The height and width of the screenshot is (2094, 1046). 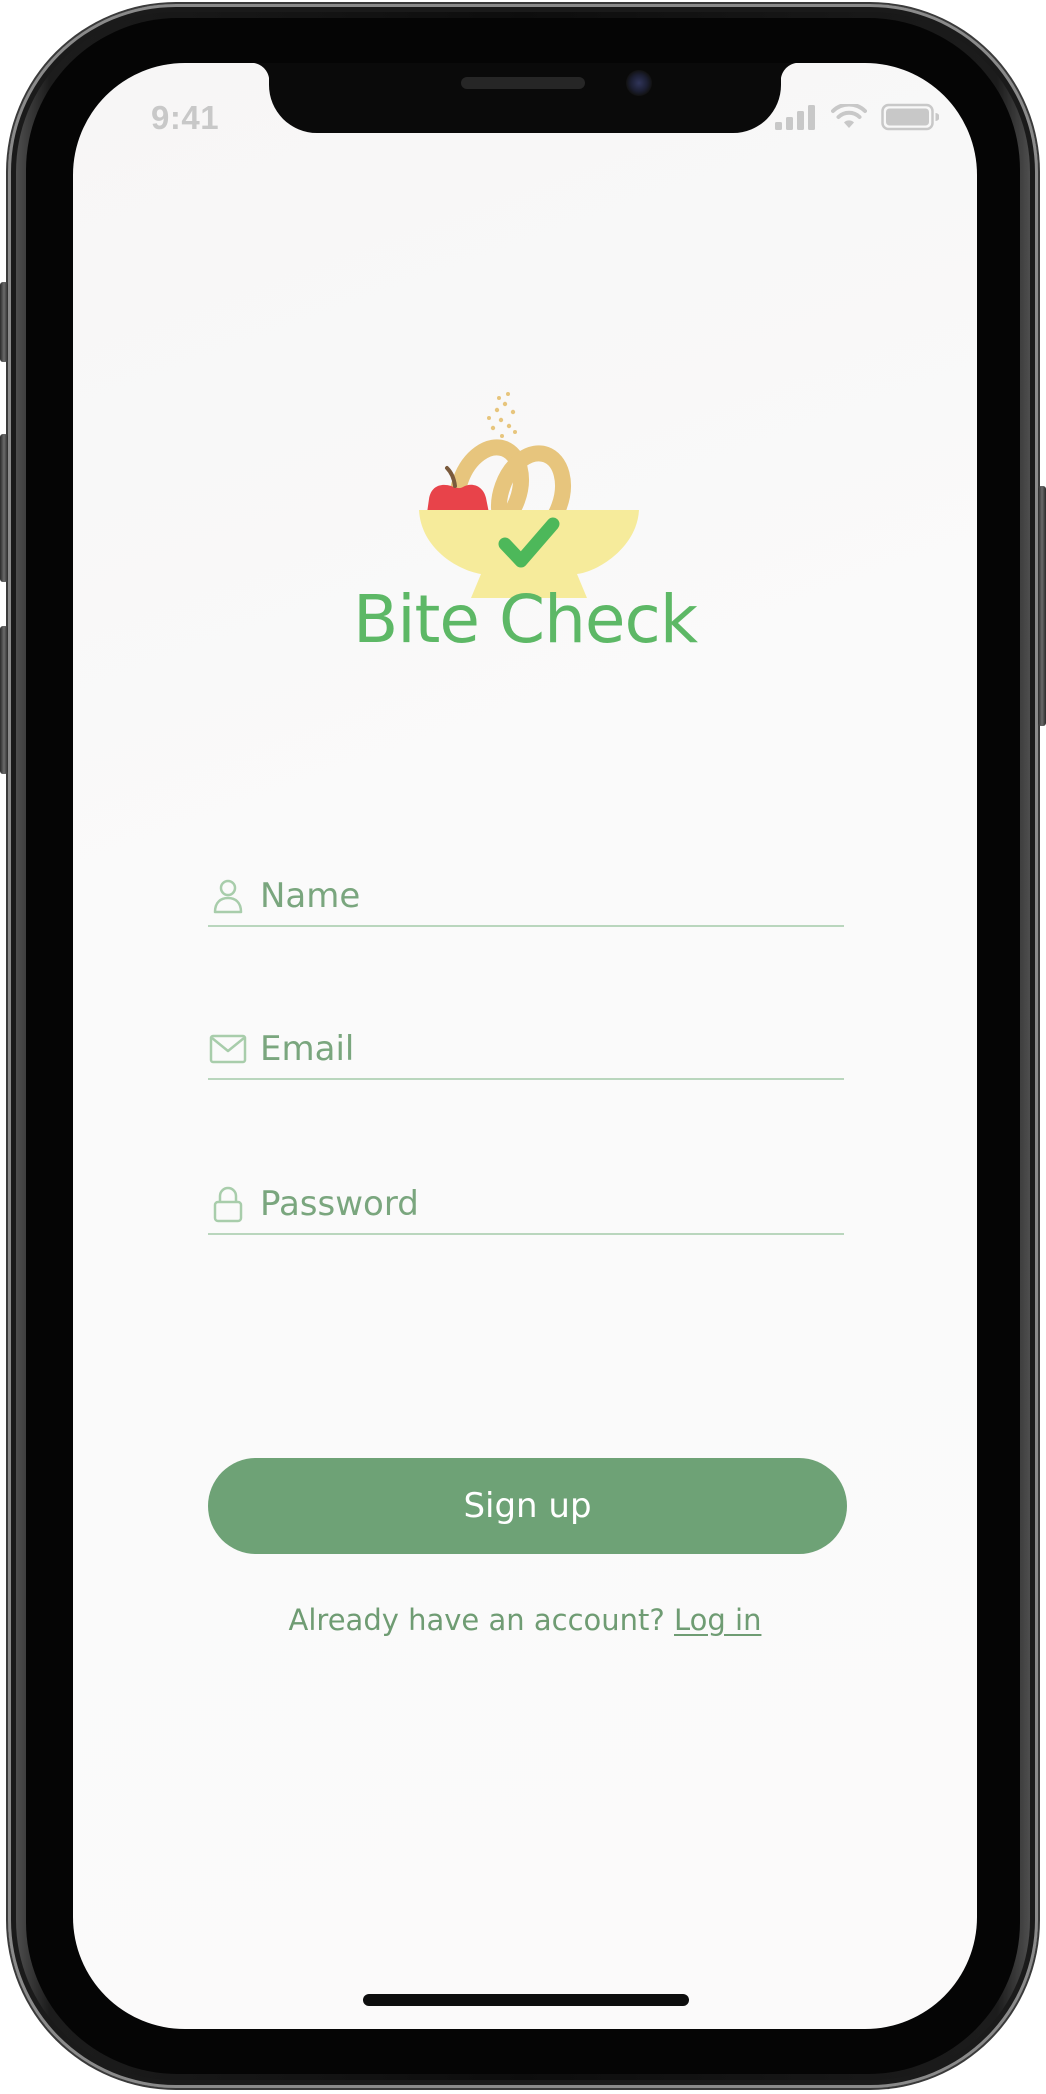 I want to click on food-bowl-checkmark-logo, so click(x=529, y=495).